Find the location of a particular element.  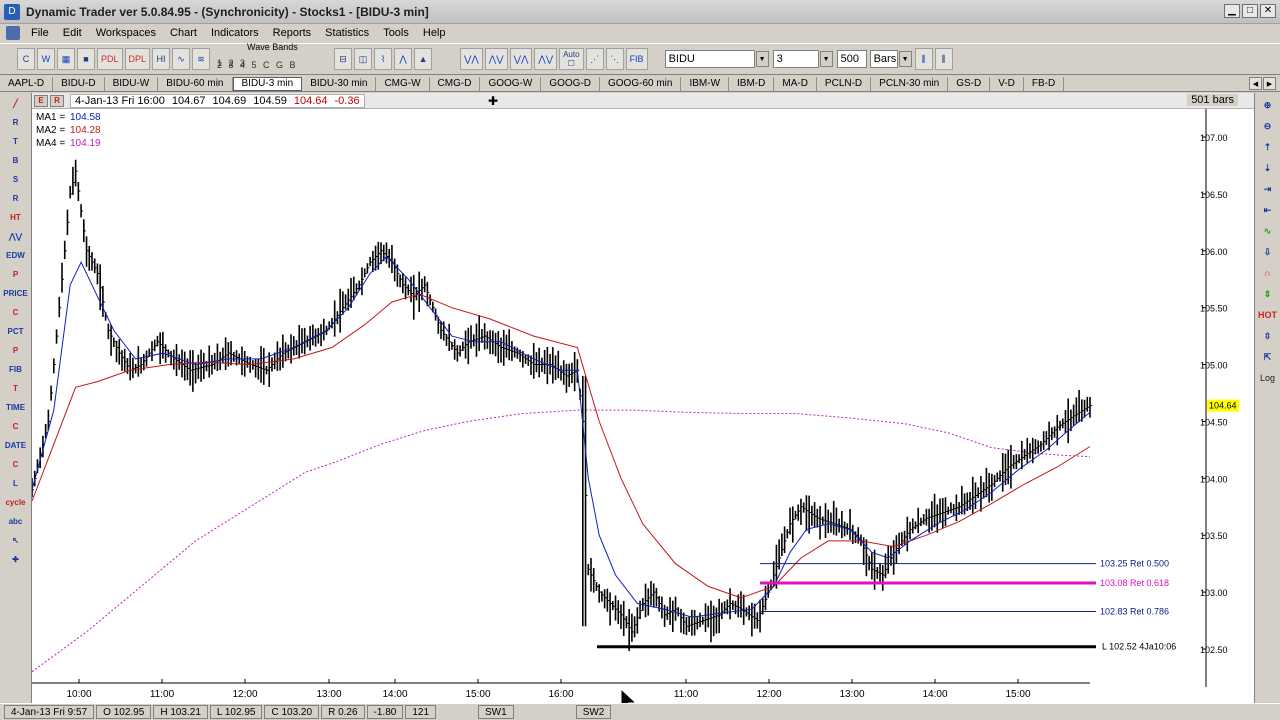

auto-toggle: Auto ☐ is located at coordinates (571, 59).